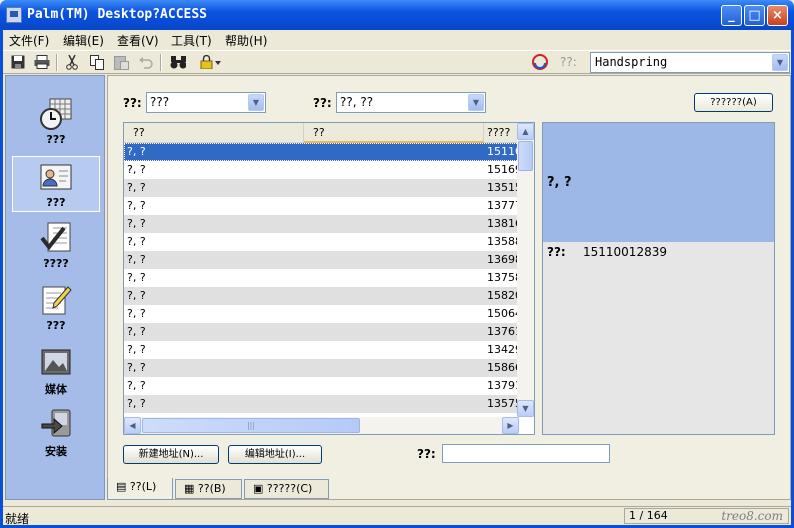 This screenshot has height=528, width=794. I want to click on column-header-company: ??, so click(394, 133).